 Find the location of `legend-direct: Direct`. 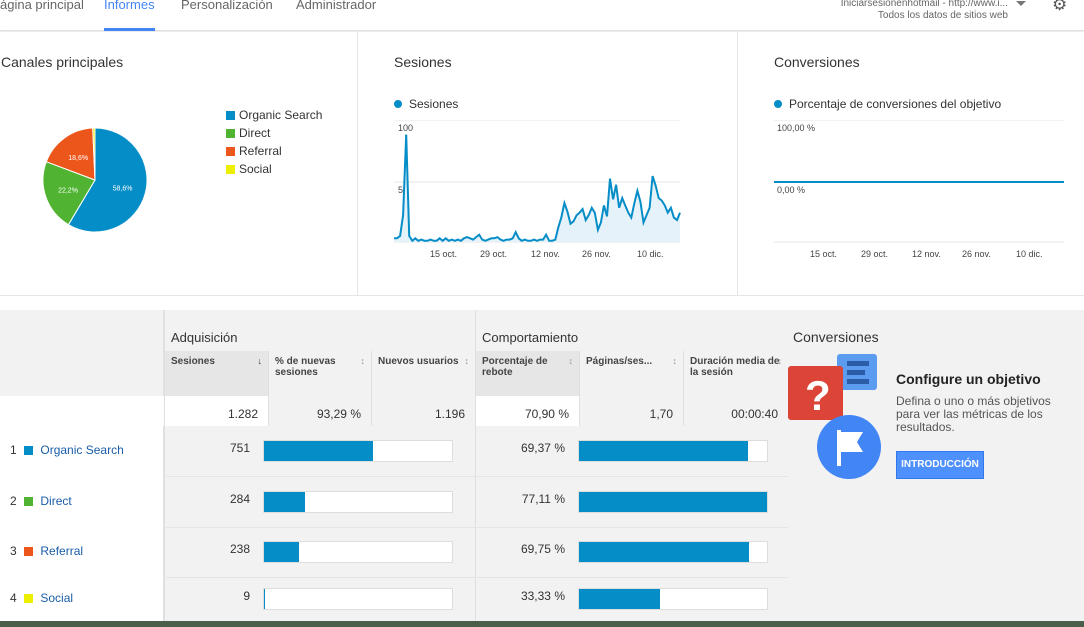

legend-direct: Direct is located at coordinates (248, 133).